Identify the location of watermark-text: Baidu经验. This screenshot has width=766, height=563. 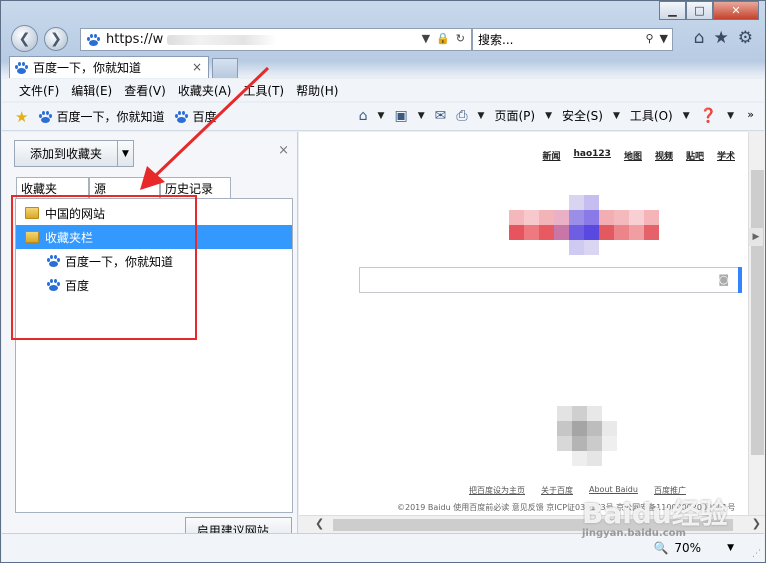
(655, 513).